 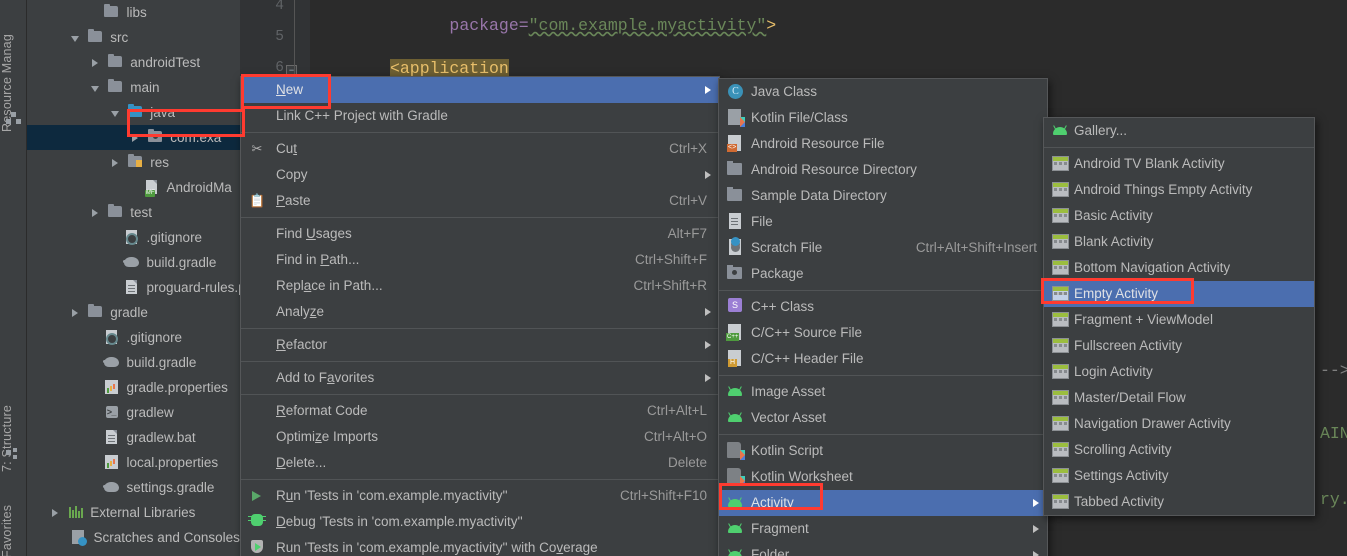 I want to click on menu-item-add-to-favorites: Add to Favorites, so click(x=480, y=378).